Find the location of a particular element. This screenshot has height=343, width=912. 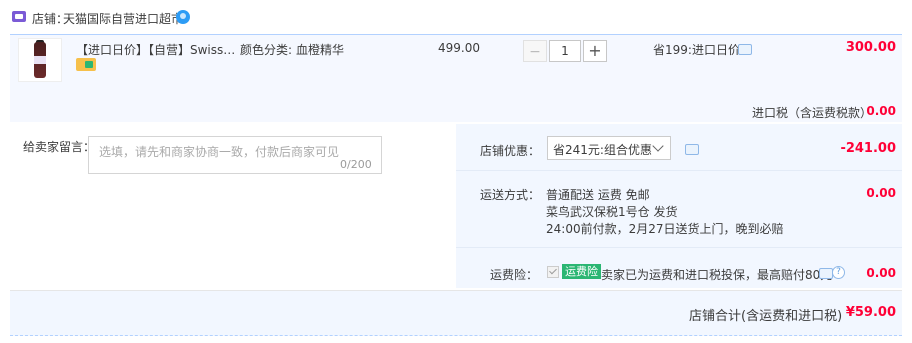

shop-total-label: 店铺合计(含运费和进口税) is located at coordinates (766, 316).